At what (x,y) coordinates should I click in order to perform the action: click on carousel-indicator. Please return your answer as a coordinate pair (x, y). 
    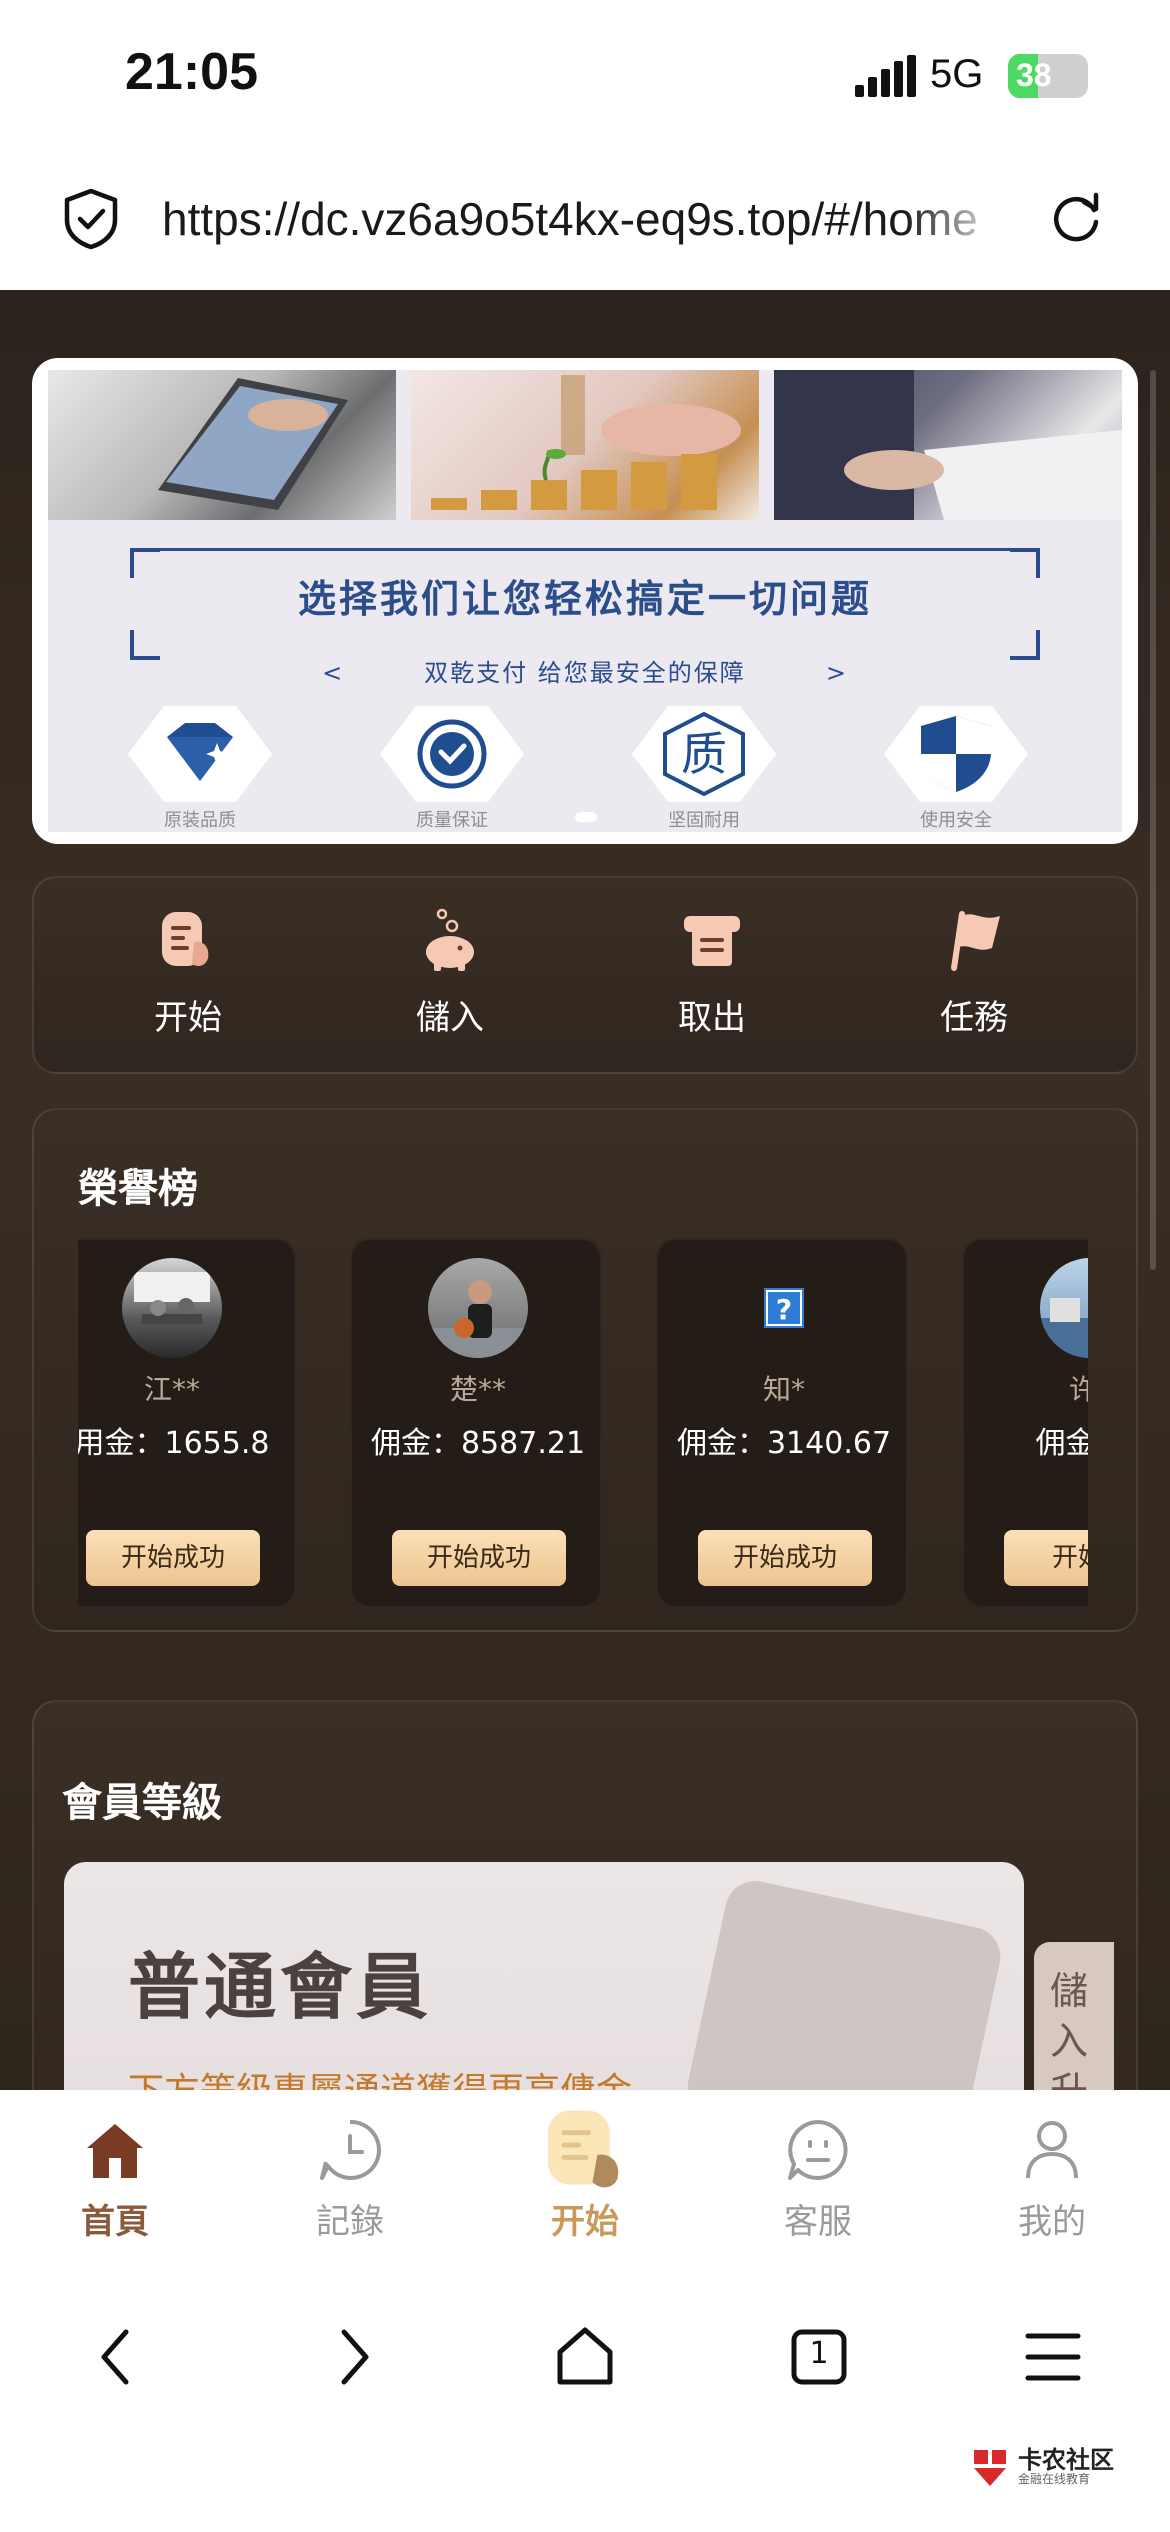
    Looking at the image, I should click on (586, 817).